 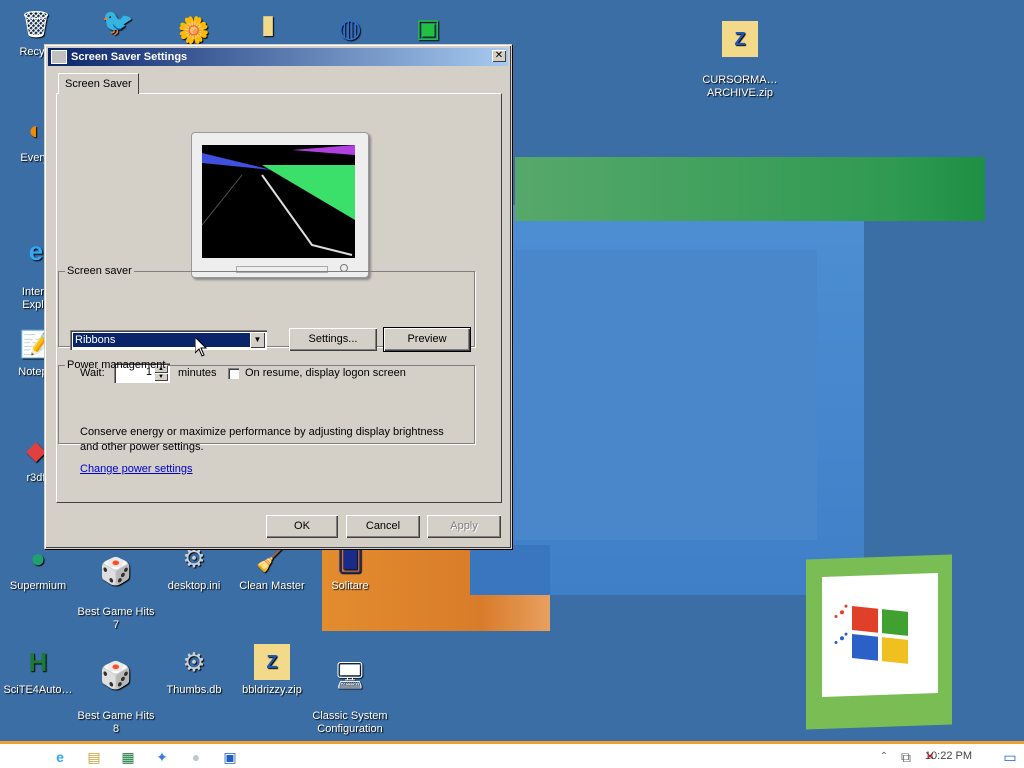 I want to click on tab-screen-saver: Screen Saver, so click(x=98, y=83).